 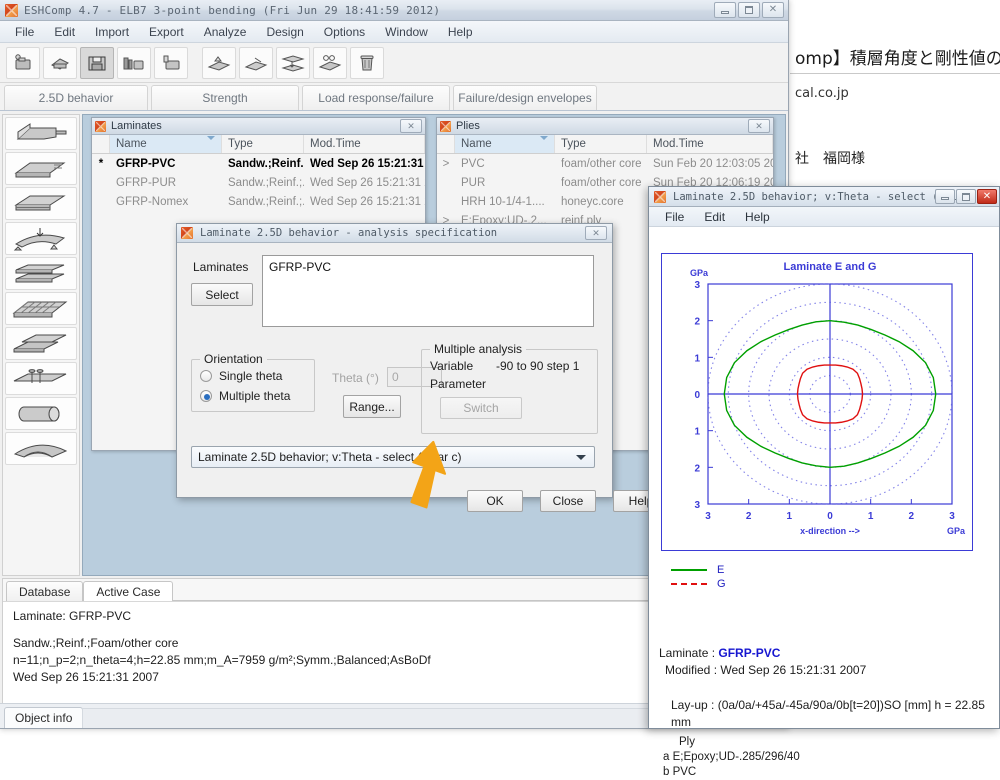 What do you see at coordinates (225, 32) in the screenshot?
I see `menu-analyze: Analyze` at bounding box center [225, 32].